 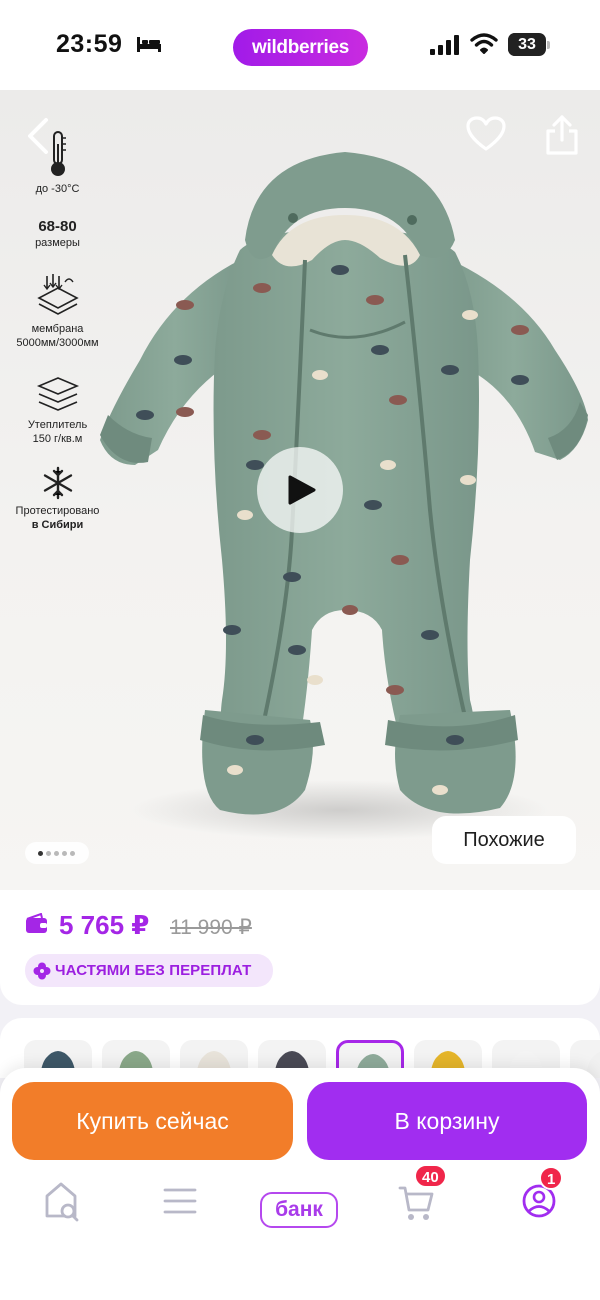 I want to click on feature-tested-value: в Сибири, so click(x=57, y=525).